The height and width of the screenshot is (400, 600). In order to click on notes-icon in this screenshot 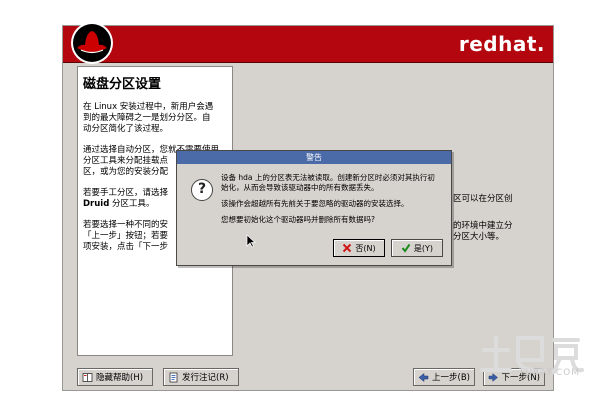, I will do `click(173, 377)`.